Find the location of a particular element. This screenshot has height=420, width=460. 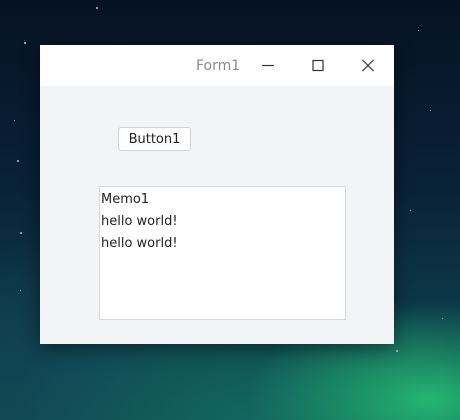

memo-line: Memo1 is located at coordinates (125, 199).